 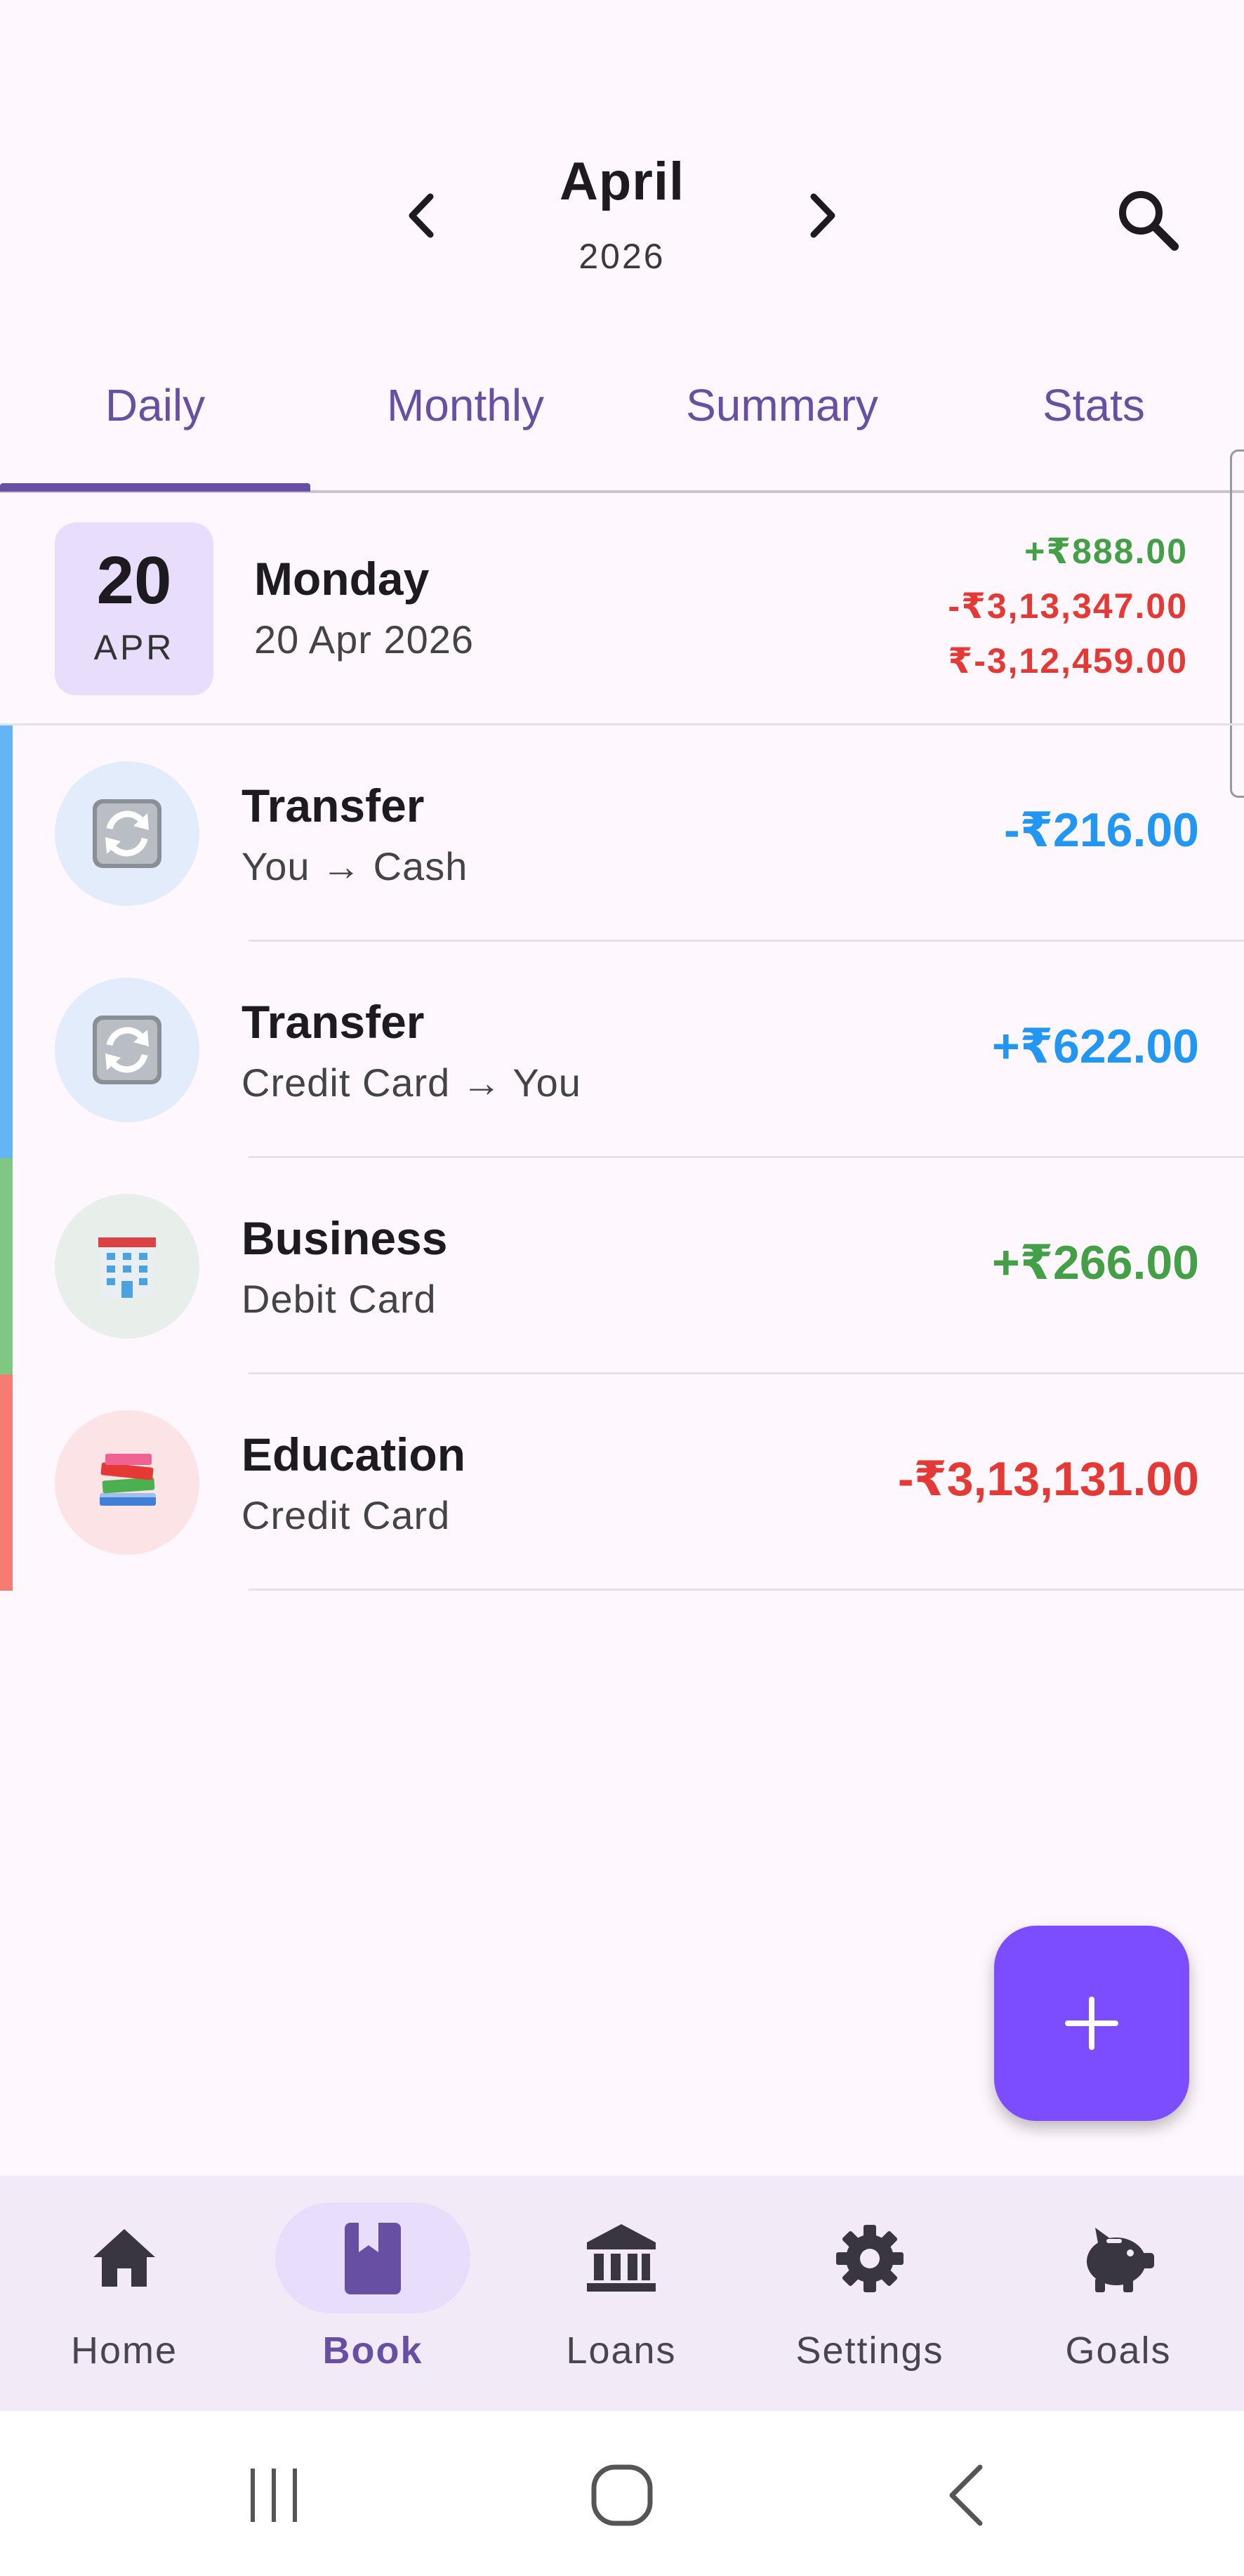 I want to click on system-navigation-bar, so click(x=622, y=2493).